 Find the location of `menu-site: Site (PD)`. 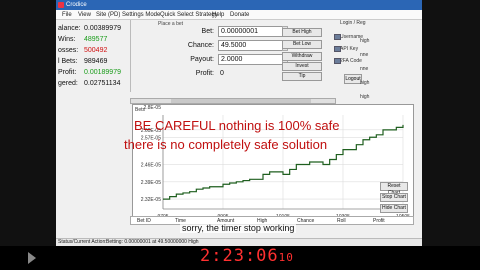

menu-site: Site (PD) is located at coordinates (108, 15).